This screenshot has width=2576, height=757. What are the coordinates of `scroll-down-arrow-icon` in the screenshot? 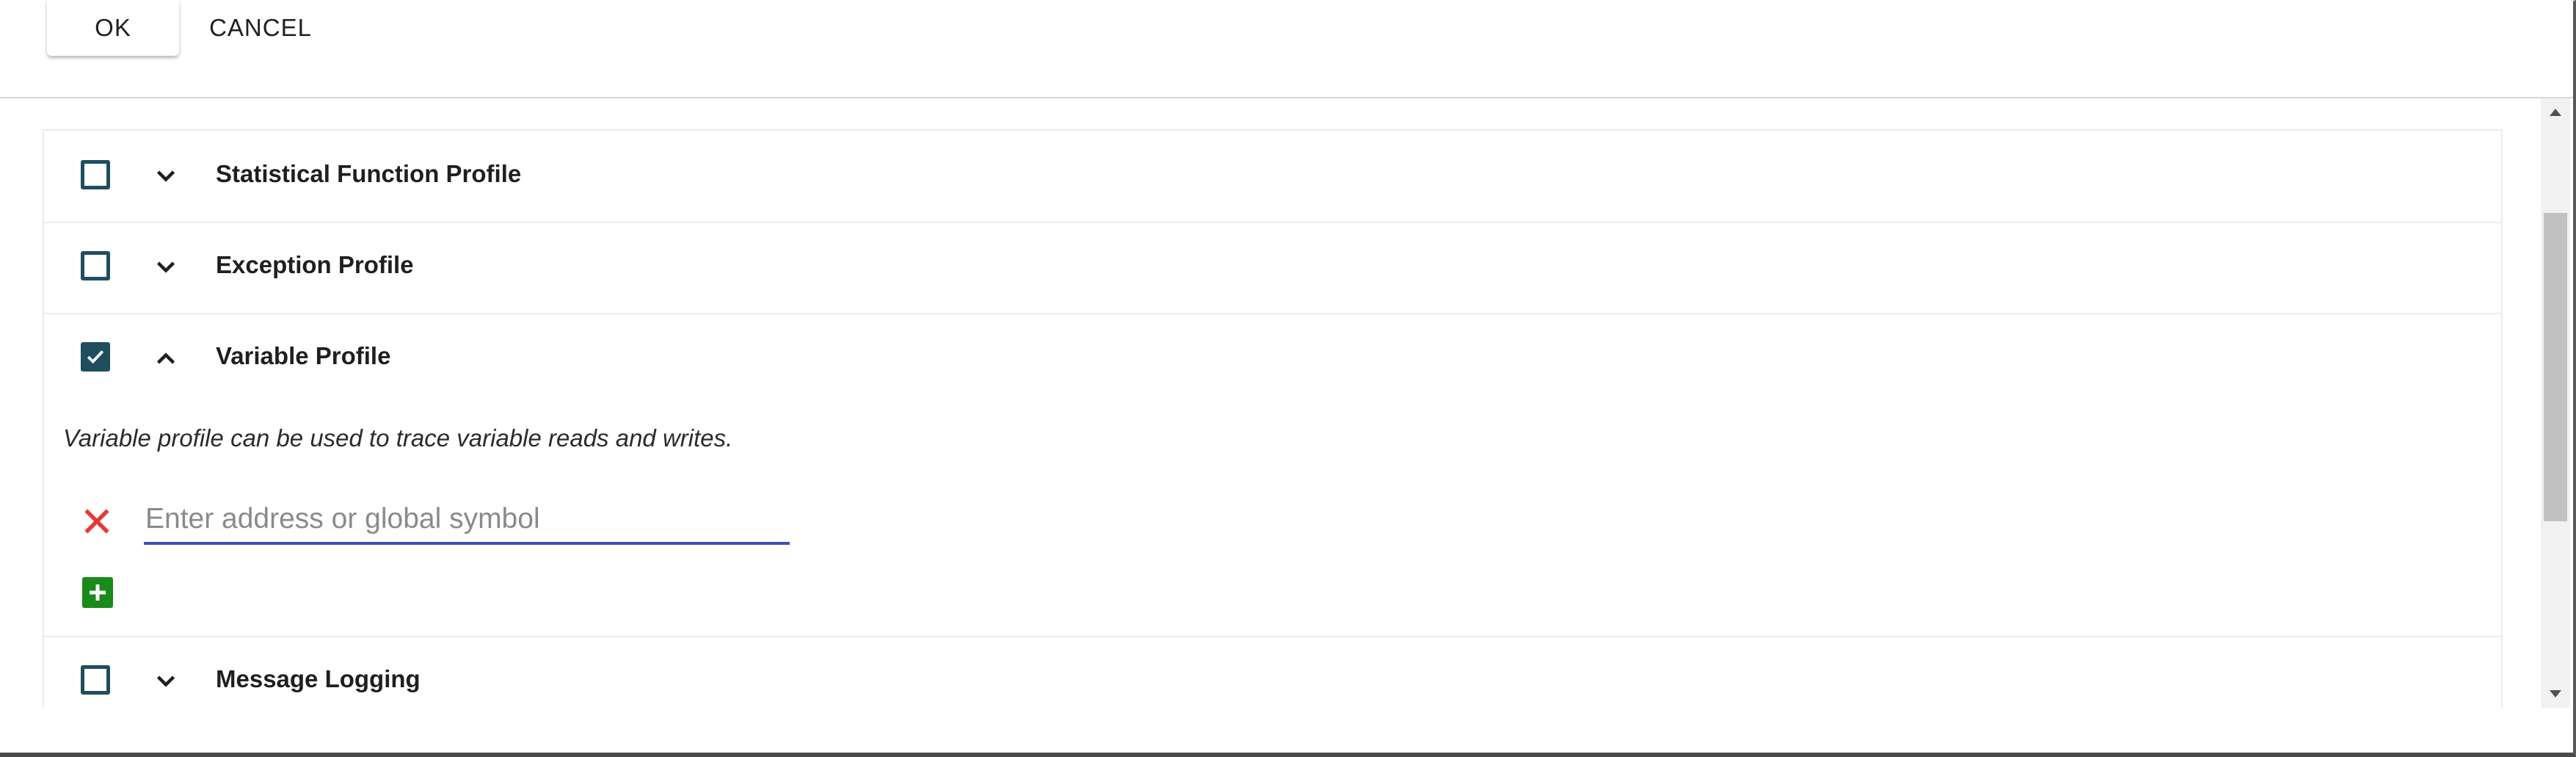 It's located at (2555, 694).